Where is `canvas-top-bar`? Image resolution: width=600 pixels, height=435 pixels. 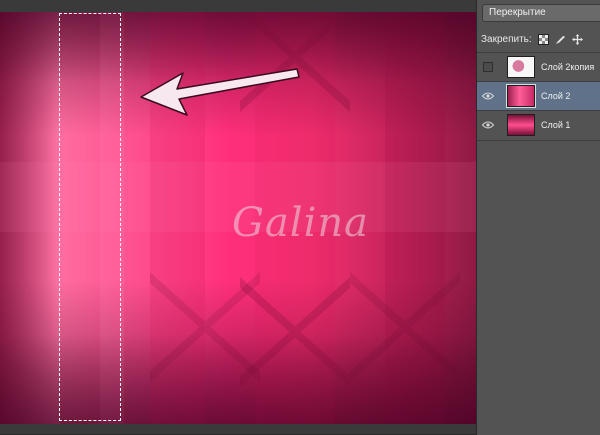
canvas-top-bar is located at coordinates (238, 6).